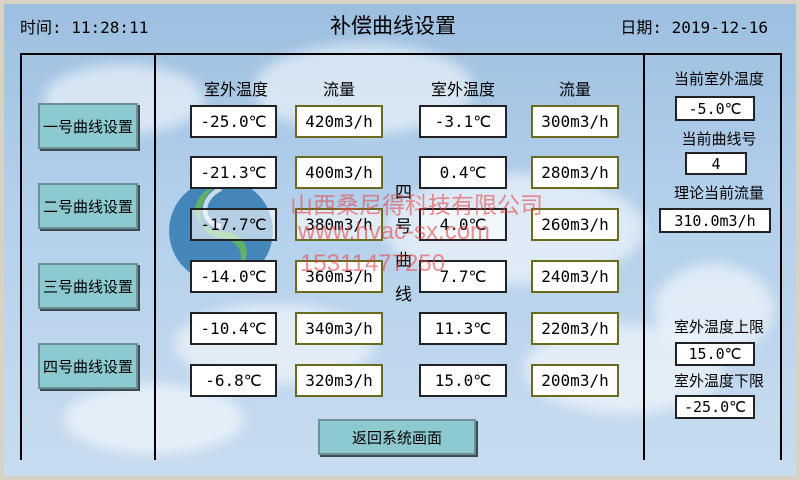  I want to click on frame-right-edge, so click(781, 256).